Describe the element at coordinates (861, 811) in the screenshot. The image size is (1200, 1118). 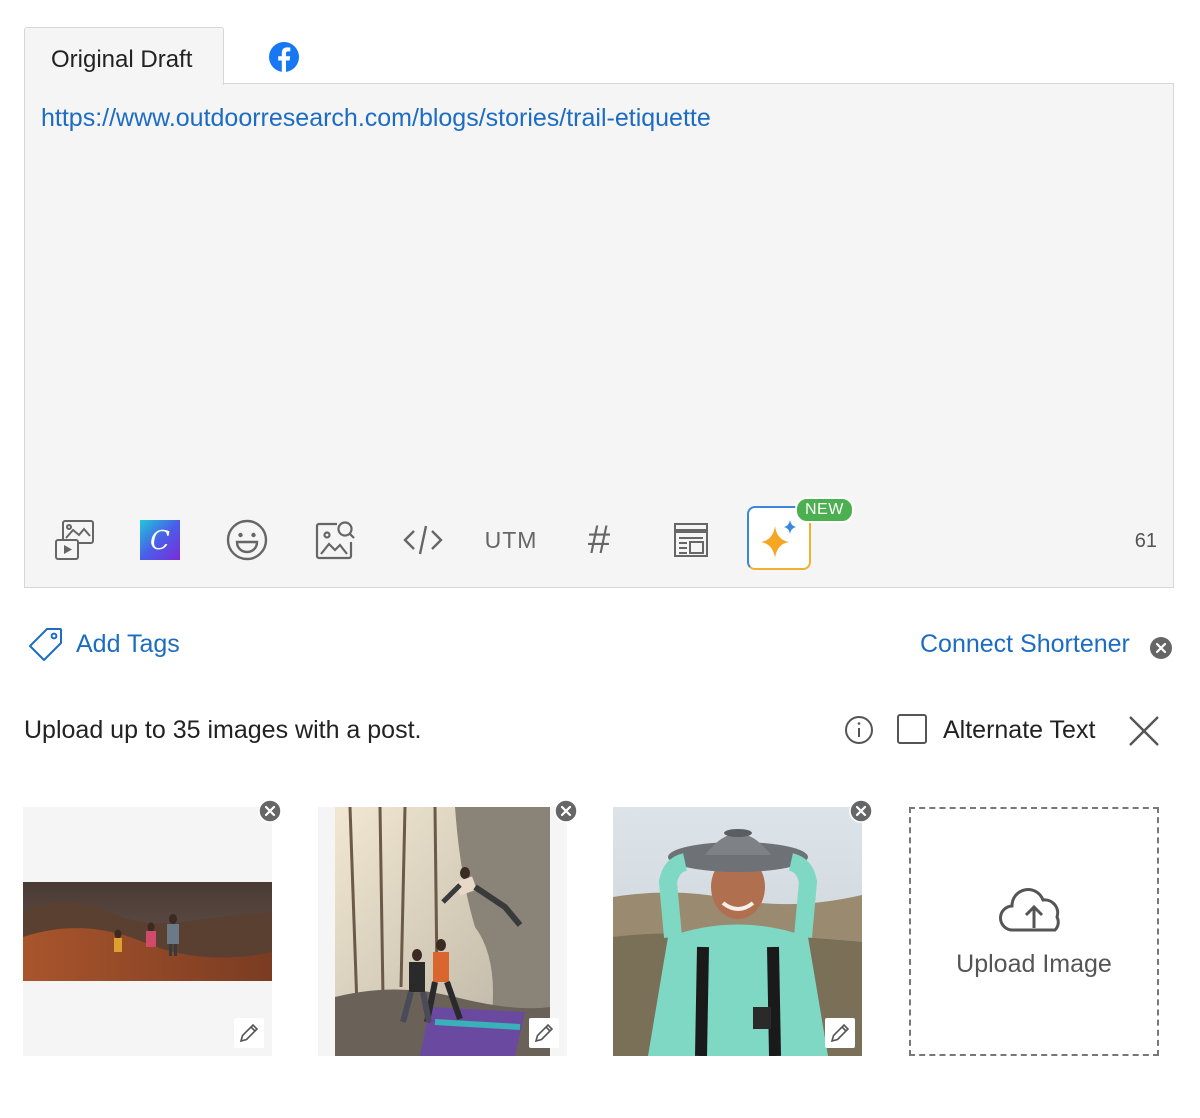
I see `remove-image-3-icon` at that location.